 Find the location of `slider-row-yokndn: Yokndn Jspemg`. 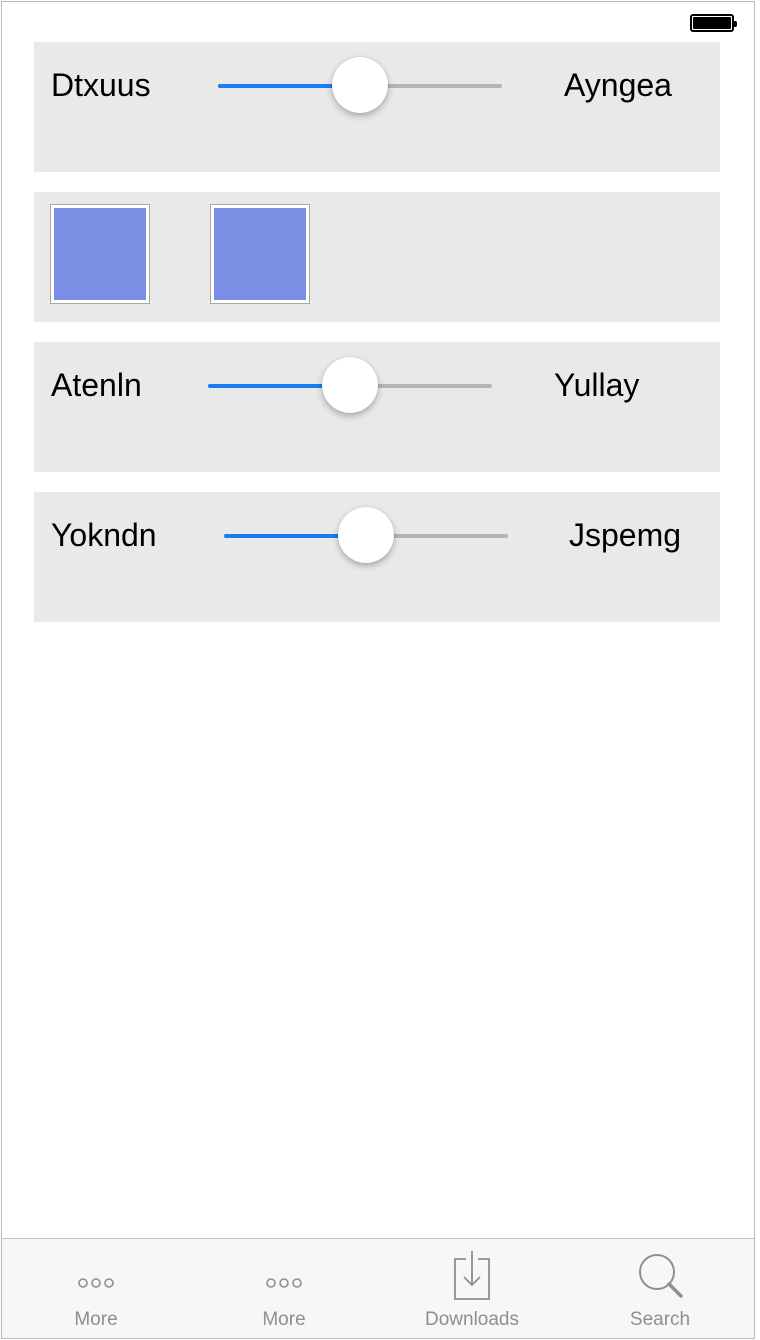

slider-row-yokndn: Yokndn Jspemg is located at coordinates (377, 557).